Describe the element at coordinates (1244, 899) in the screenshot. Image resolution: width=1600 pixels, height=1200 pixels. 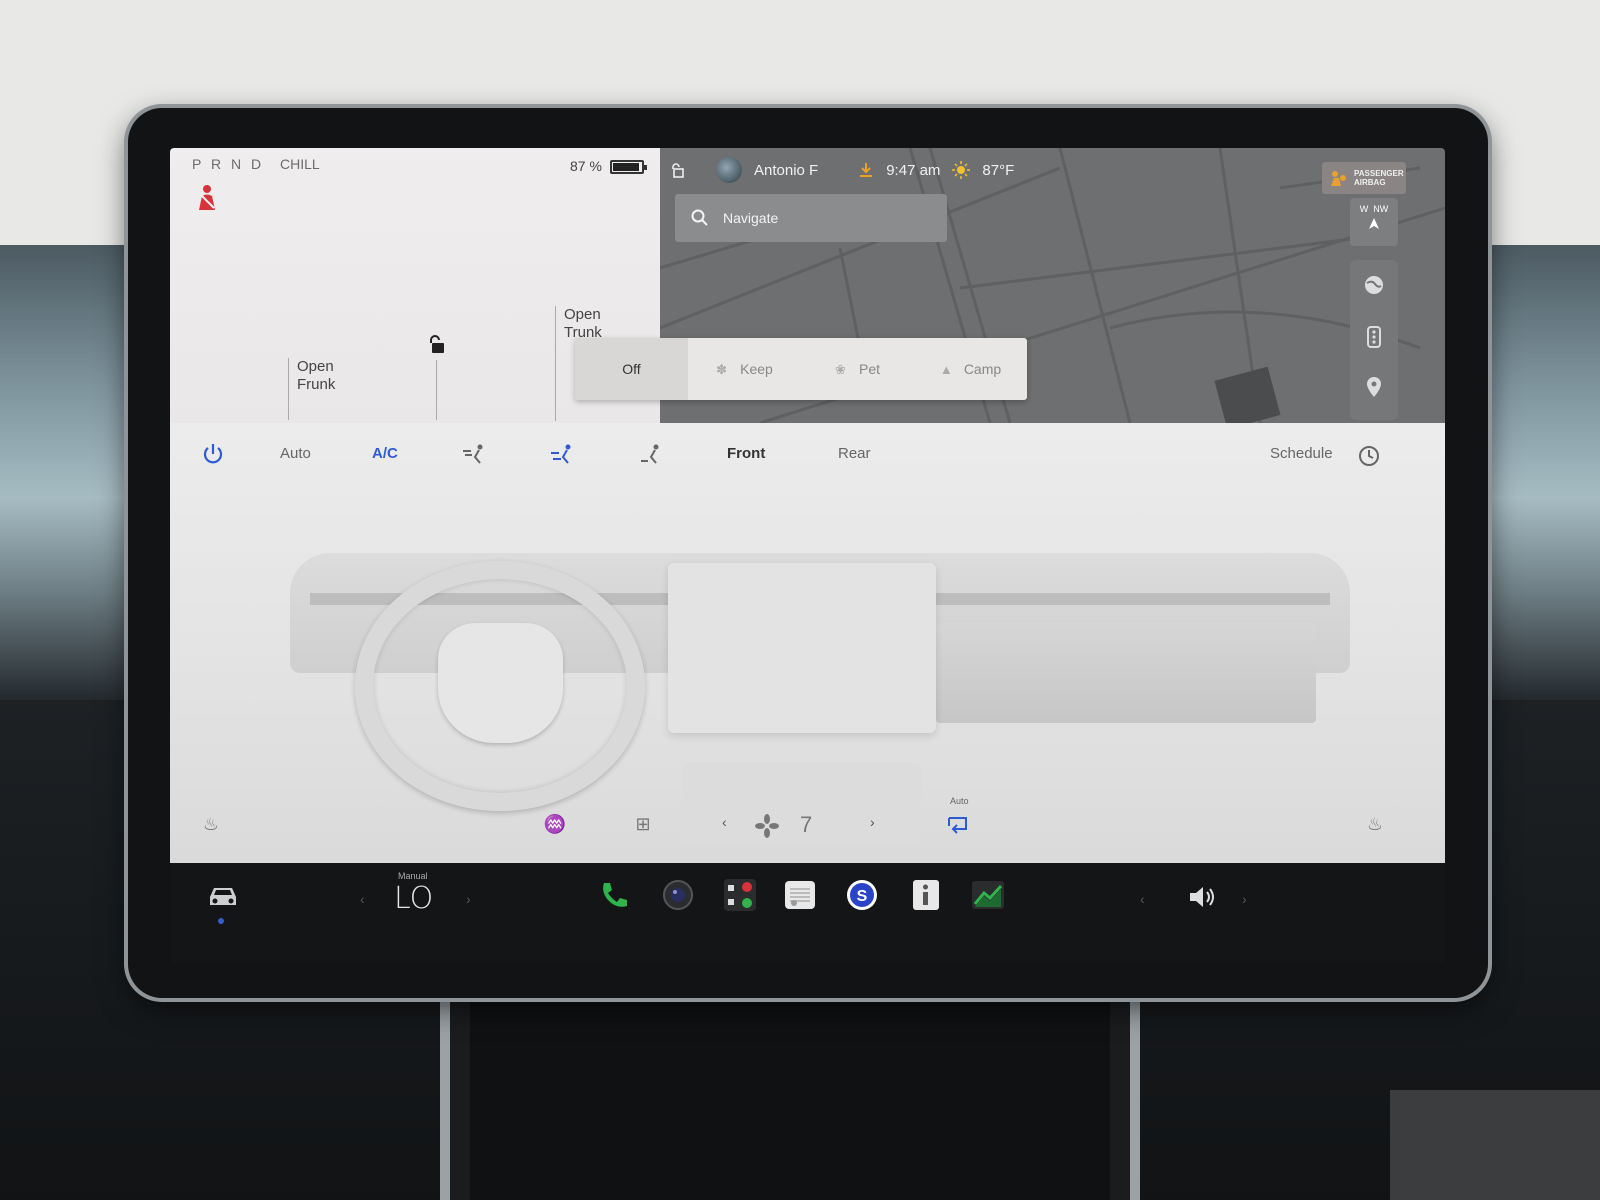
I see `volume-increase-button: ›` at that location.